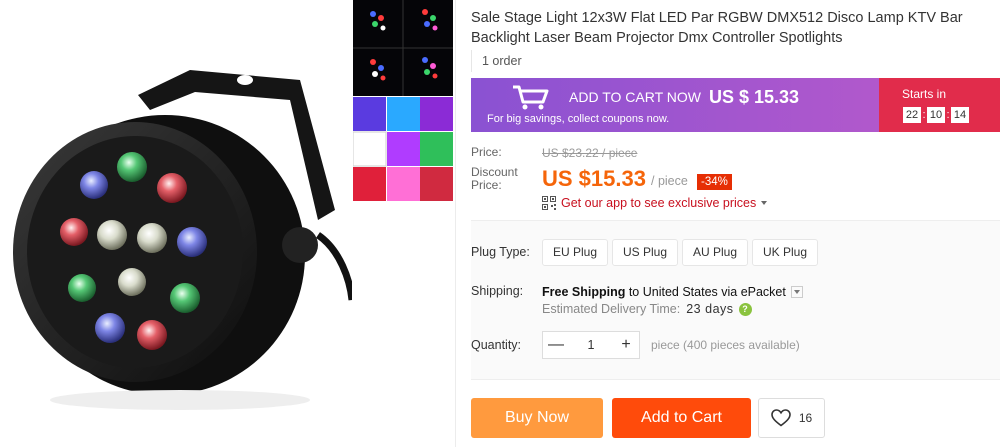 Image resolution: width=1000 pixels, height=447 pixels. What do you see at coordinates (590, 153) in the screenshot?
I see `original-price: US $23.22 / piece` at bounding box center [590, 153].